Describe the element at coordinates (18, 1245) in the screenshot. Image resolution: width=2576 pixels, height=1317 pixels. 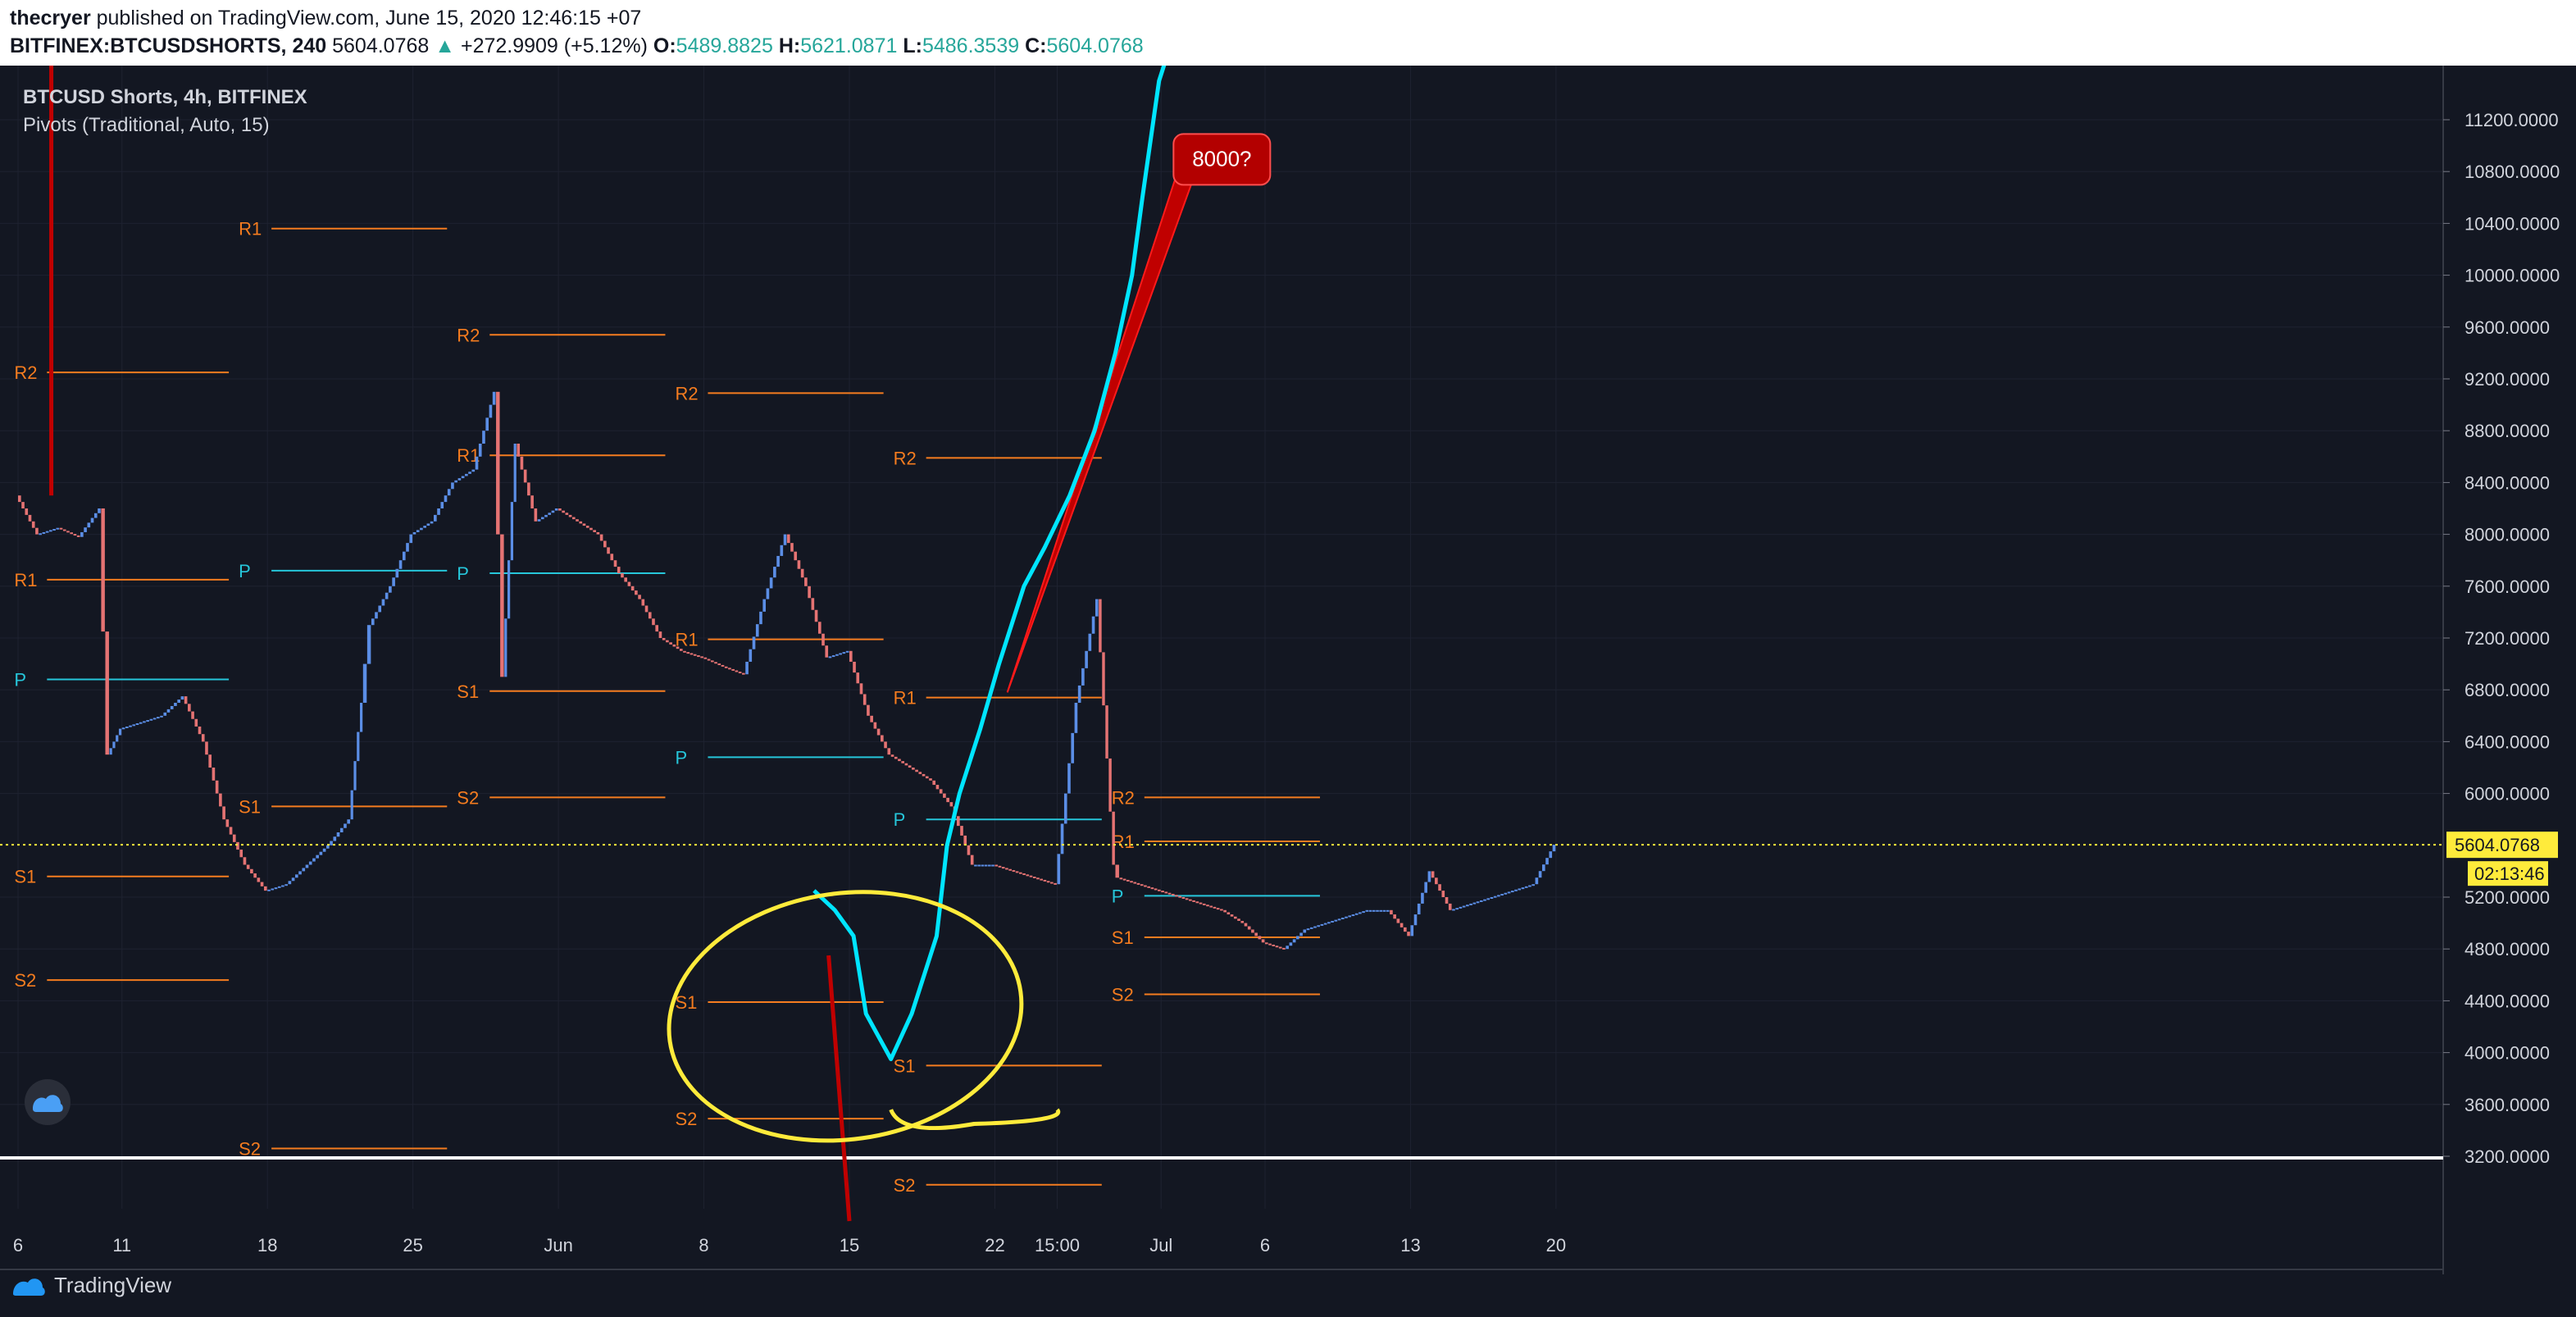
I see `time-tick-label: 6` at that location.